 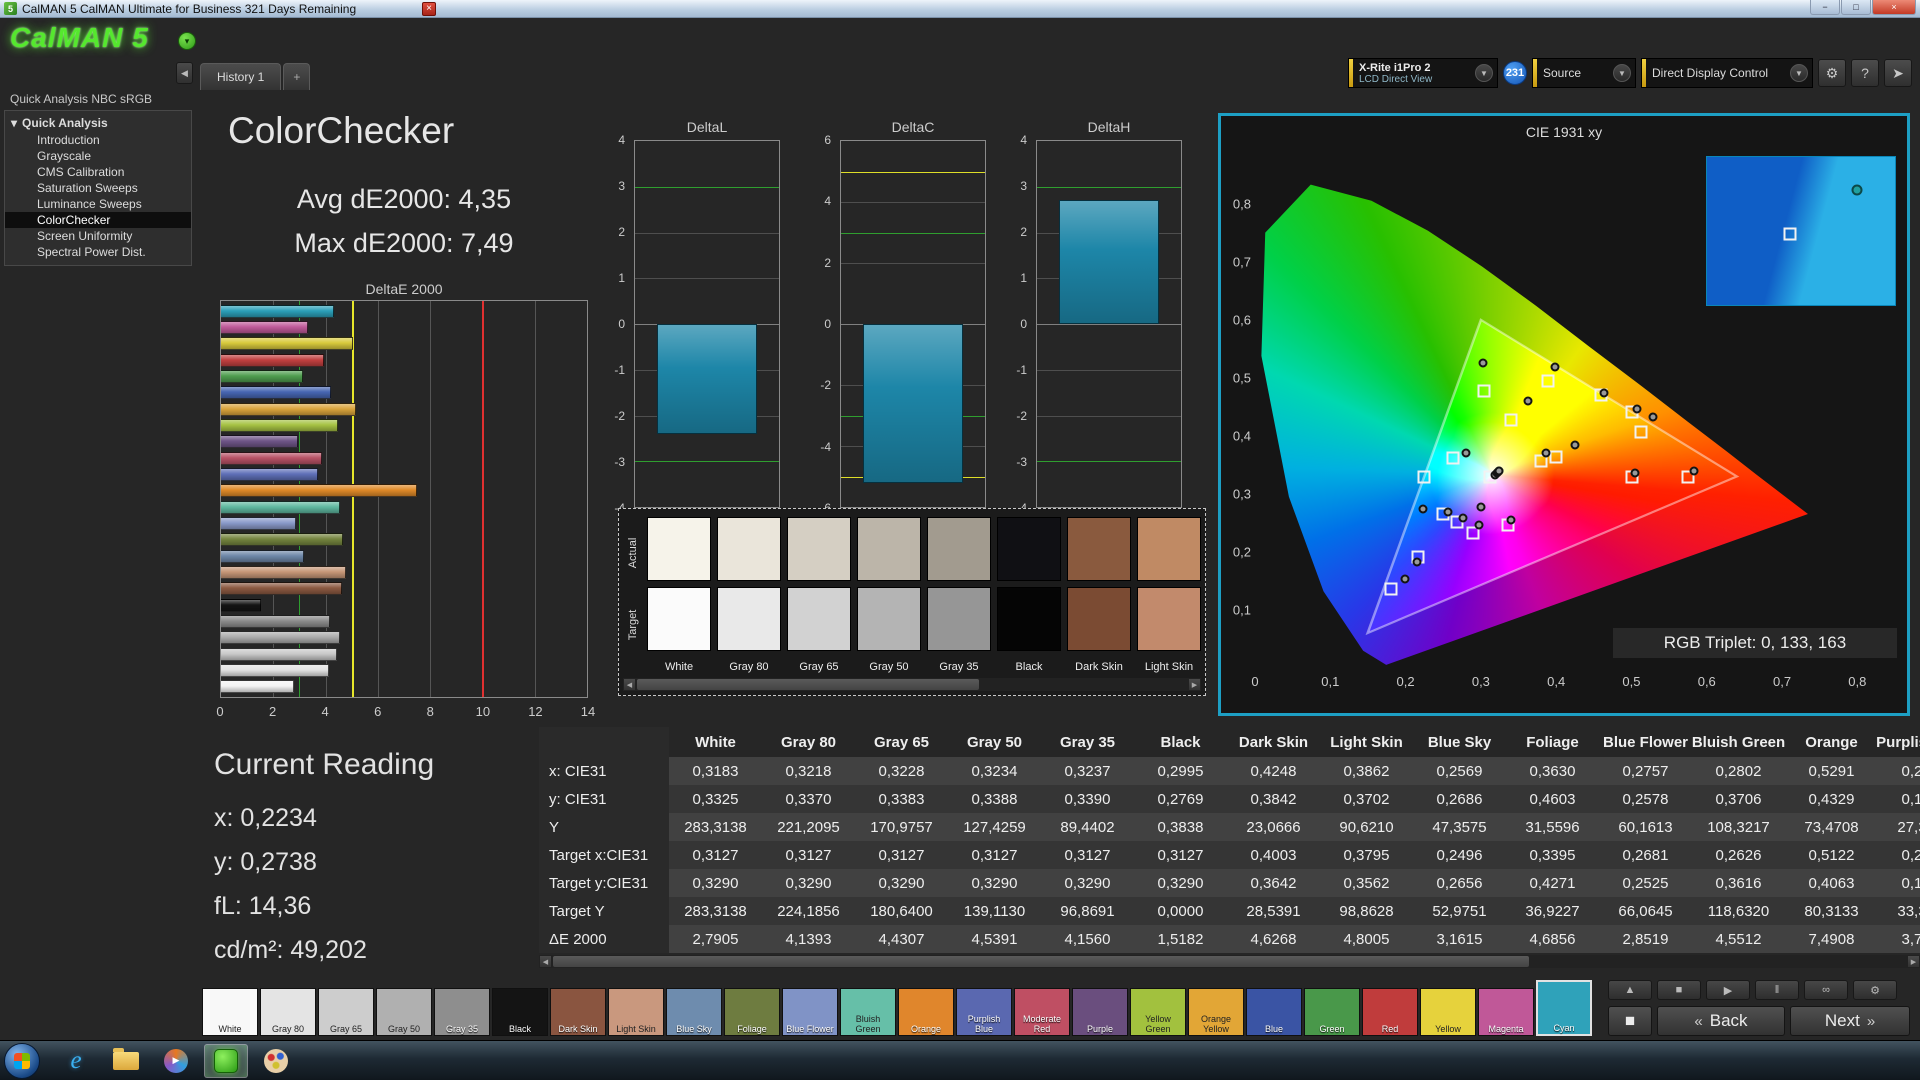 What do you see at coordinates (868, 1012) in the screenshot?
I see `strip-swatch-bluish-green: Bluish Green` at bounding box center [868, 1012].